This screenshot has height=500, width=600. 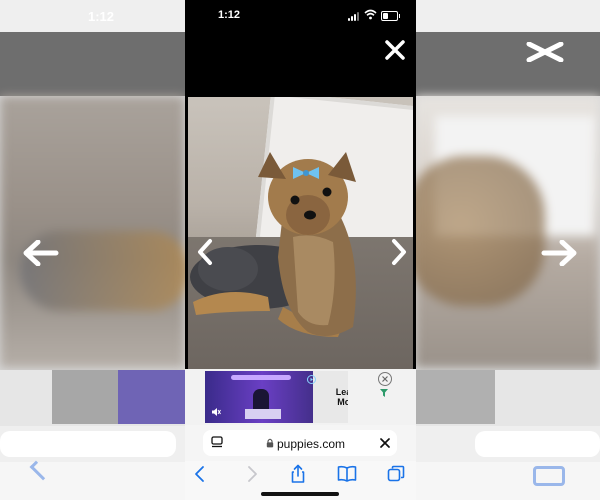 I want to click on share-icon, so click(x=298, y=474).